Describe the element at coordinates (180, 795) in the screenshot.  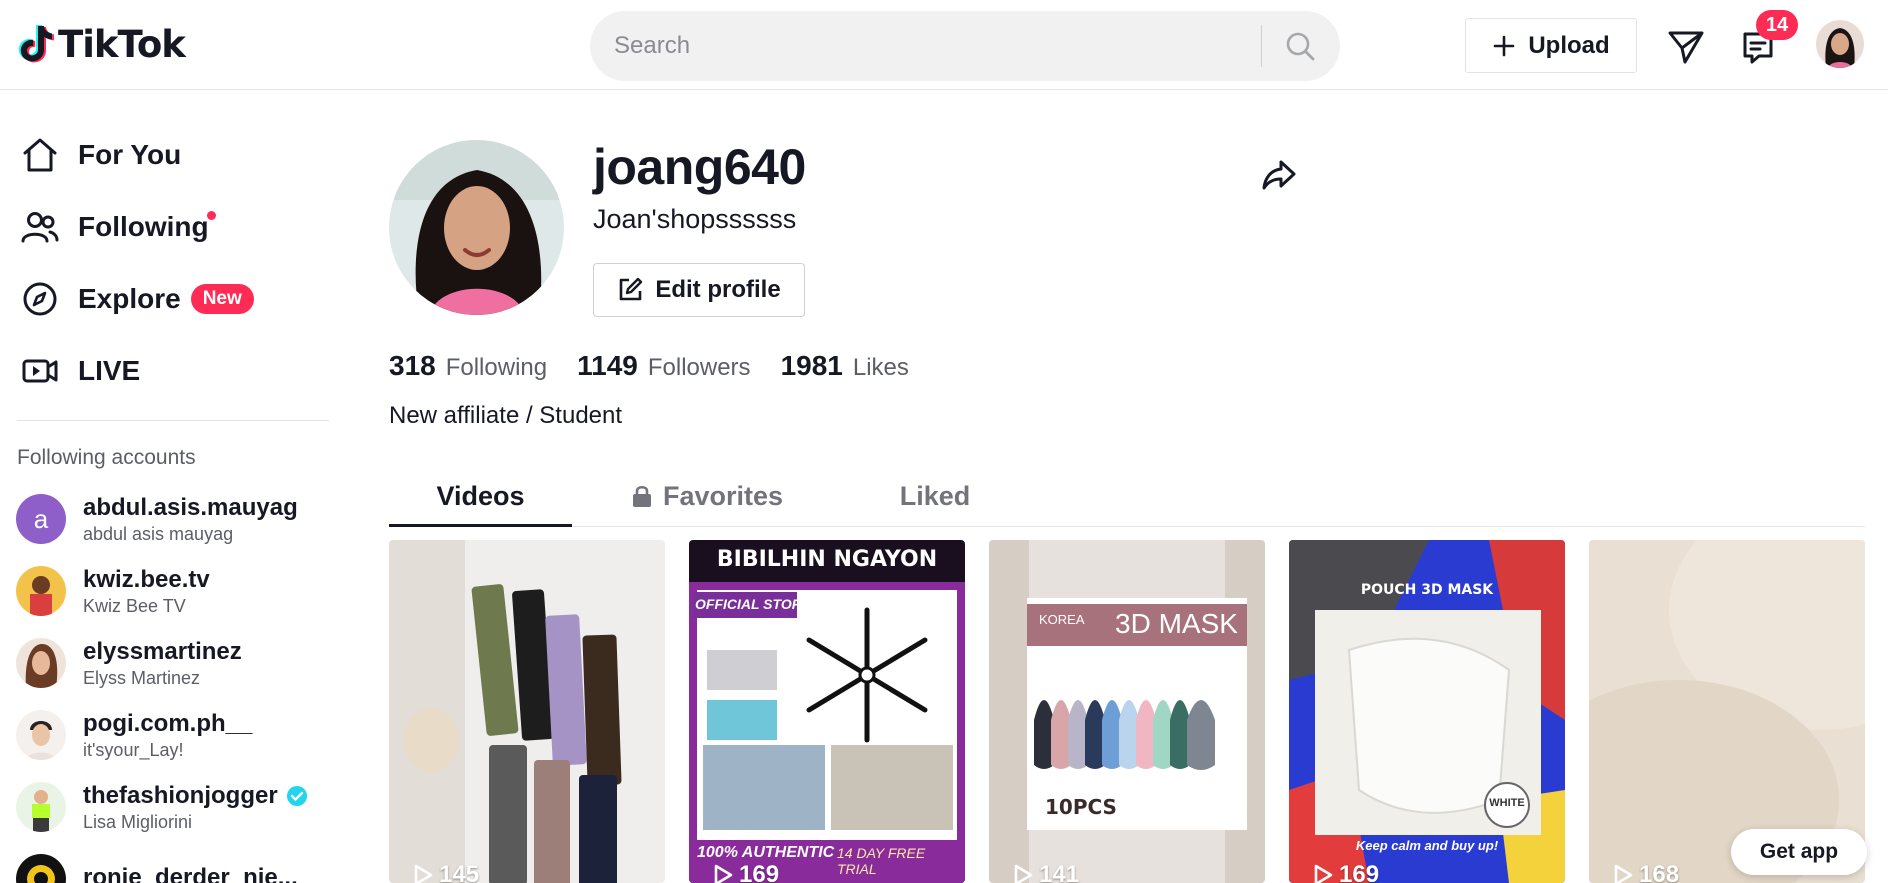
I see `account-username-text: thefashionjogger` at that location.